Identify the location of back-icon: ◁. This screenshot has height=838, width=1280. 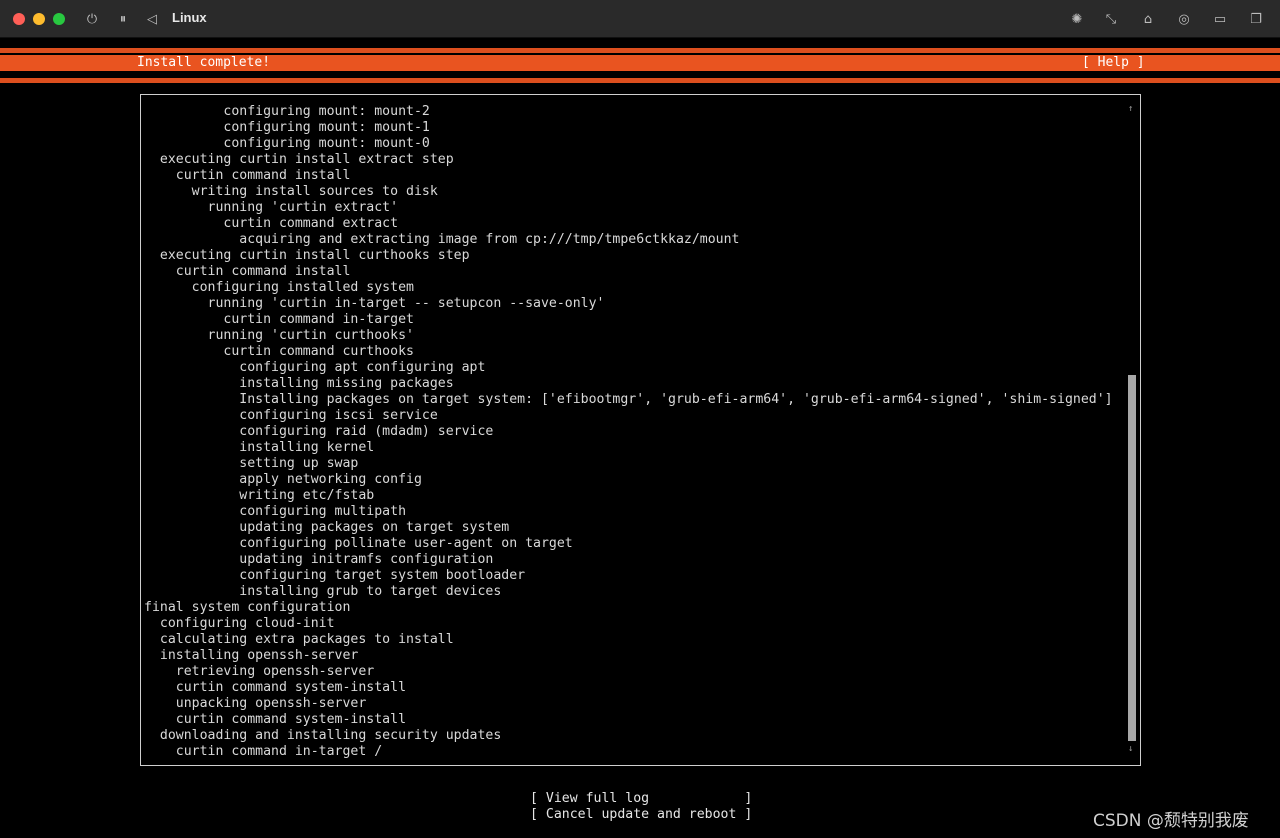
(152, 19).